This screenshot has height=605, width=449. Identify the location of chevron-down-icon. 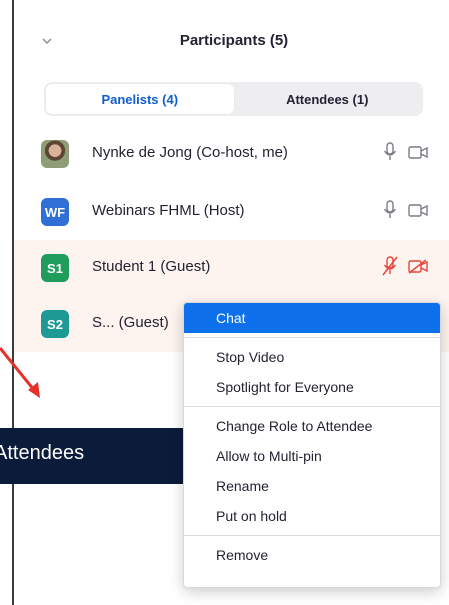
(47, 41).